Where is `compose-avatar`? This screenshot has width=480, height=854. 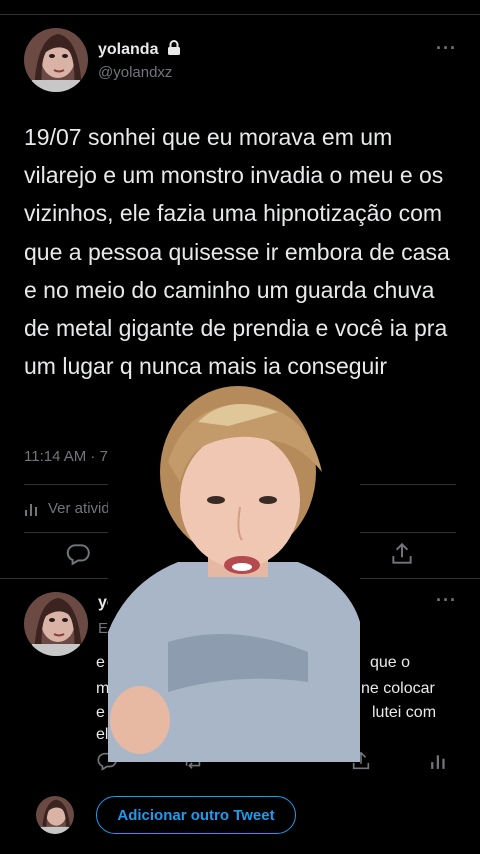
compose-avatar is located at coordinates (55, 815).